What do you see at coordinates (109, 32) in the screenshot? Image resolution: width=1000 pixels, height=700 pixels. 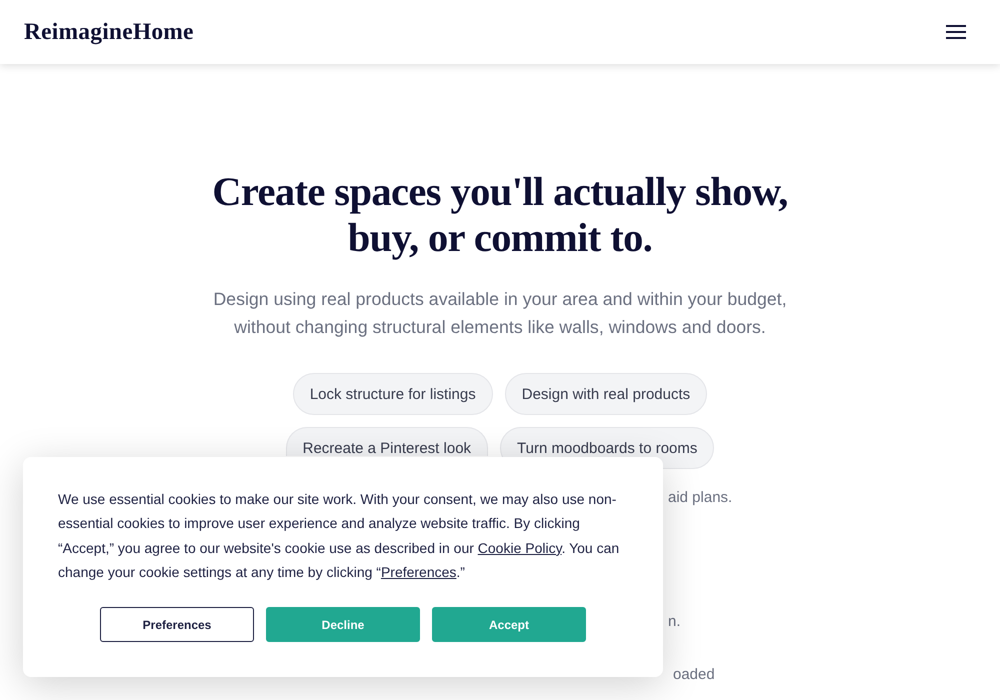 I see `site-logo: ReimagineHome` at bounding box center [109, 32].